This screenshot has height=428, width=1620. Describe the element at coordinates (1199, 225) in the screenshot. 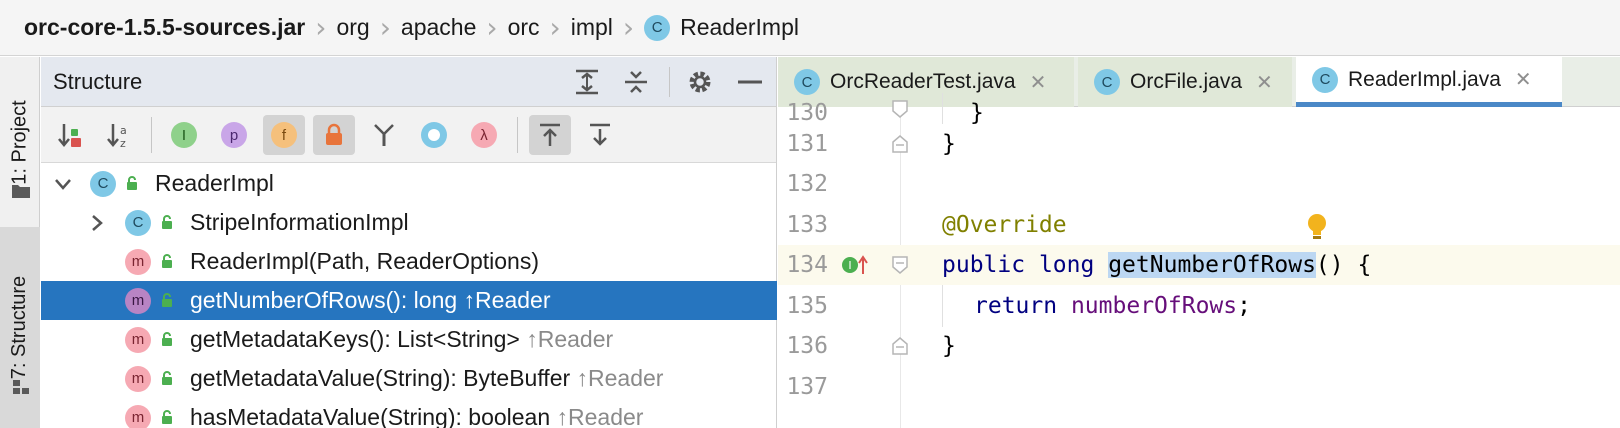

I see `code-line: 133 @Override` at that location.